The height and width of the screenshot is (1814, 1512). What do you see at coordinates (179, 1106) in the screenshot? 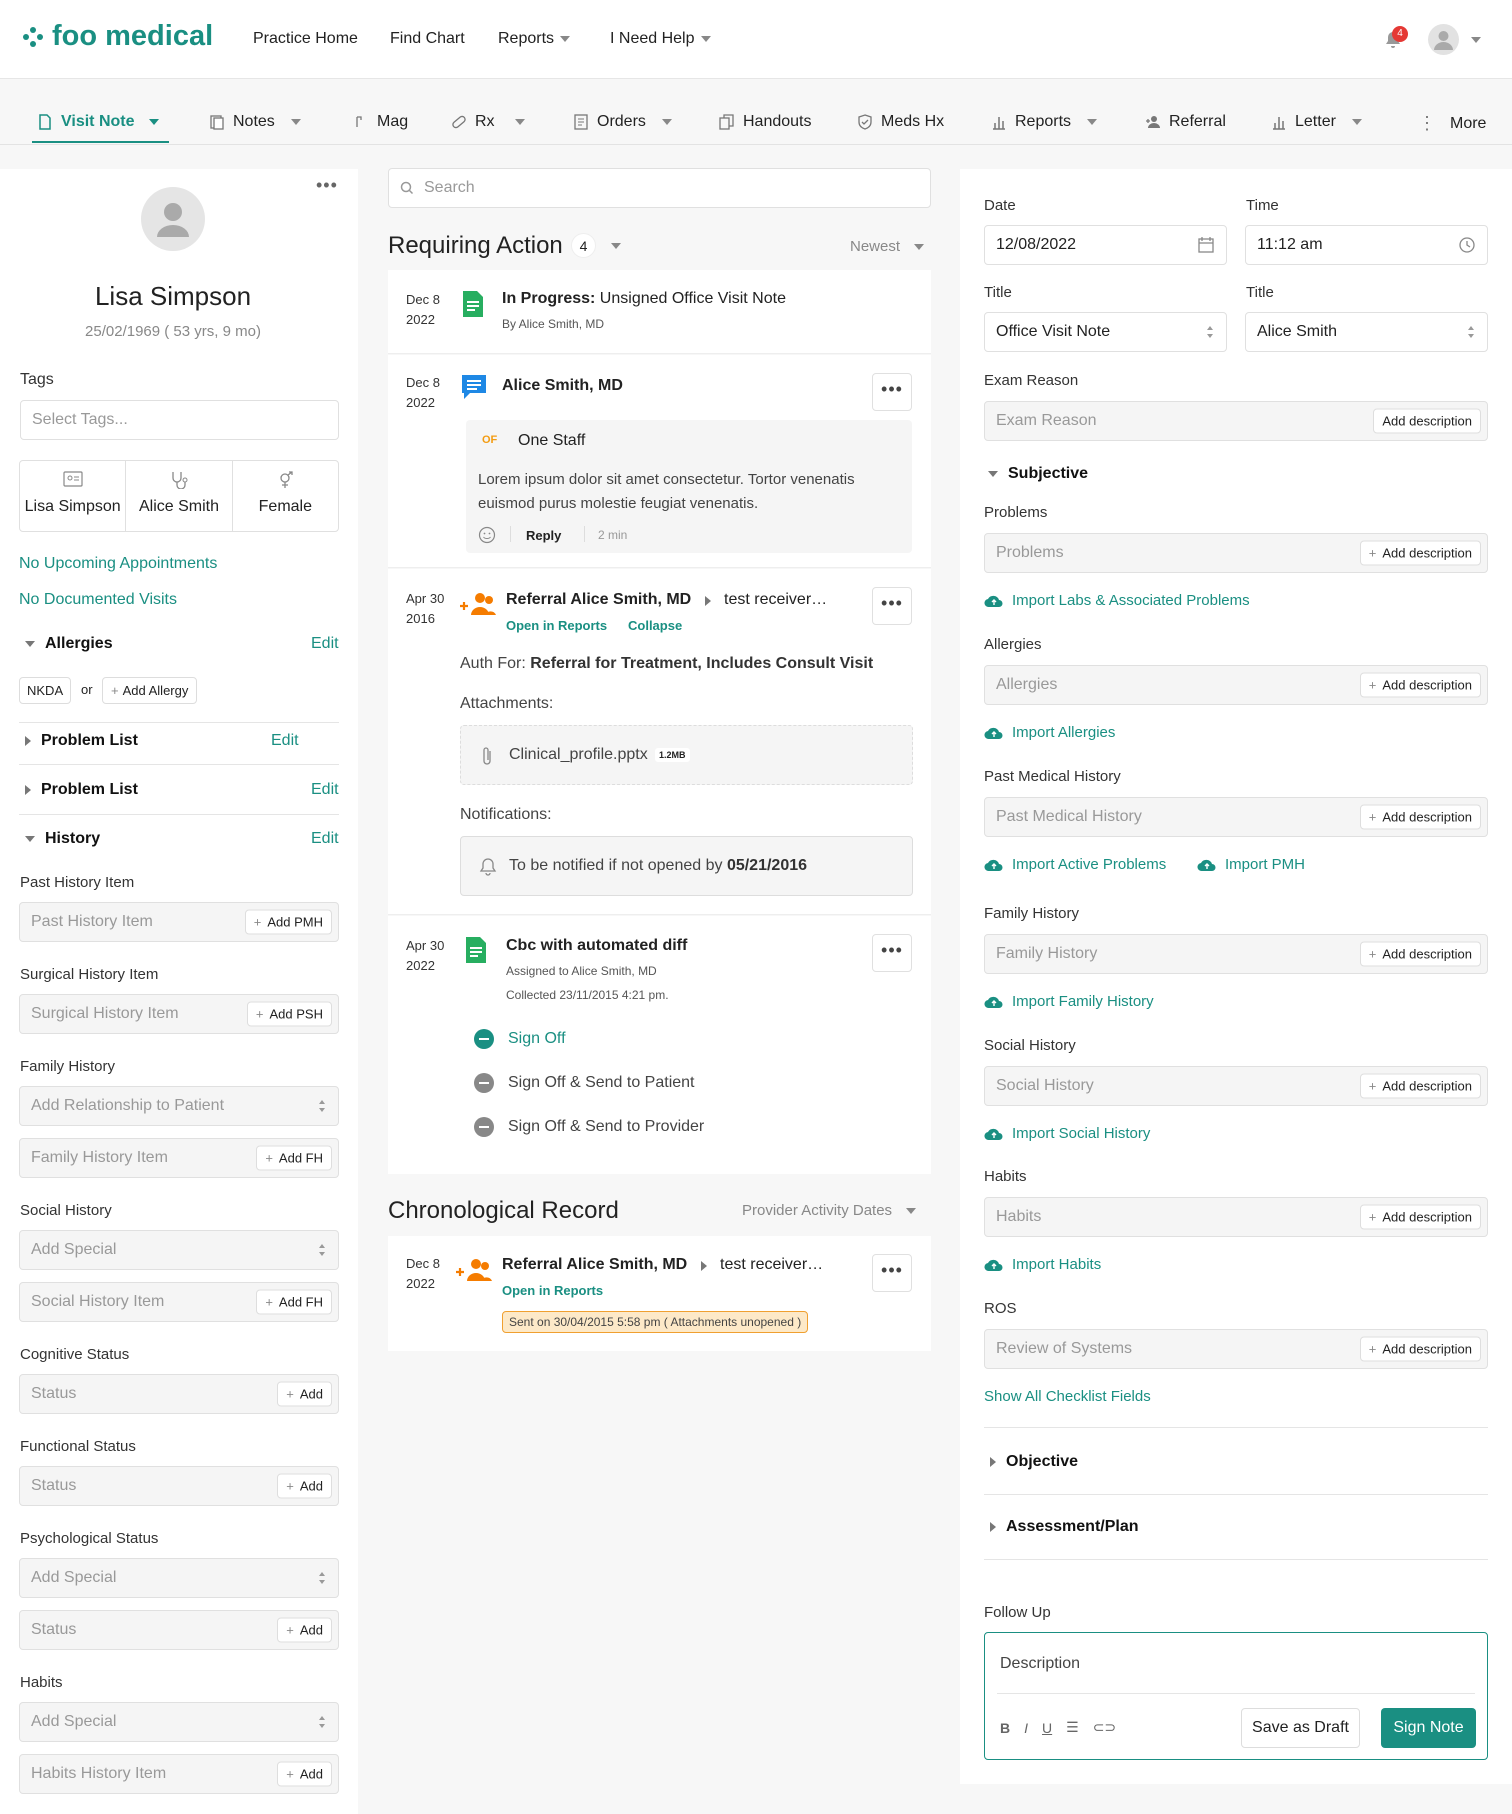
I see `family-relationship-select: Add Relationship to Patient` at bounding box center [179, 1106].